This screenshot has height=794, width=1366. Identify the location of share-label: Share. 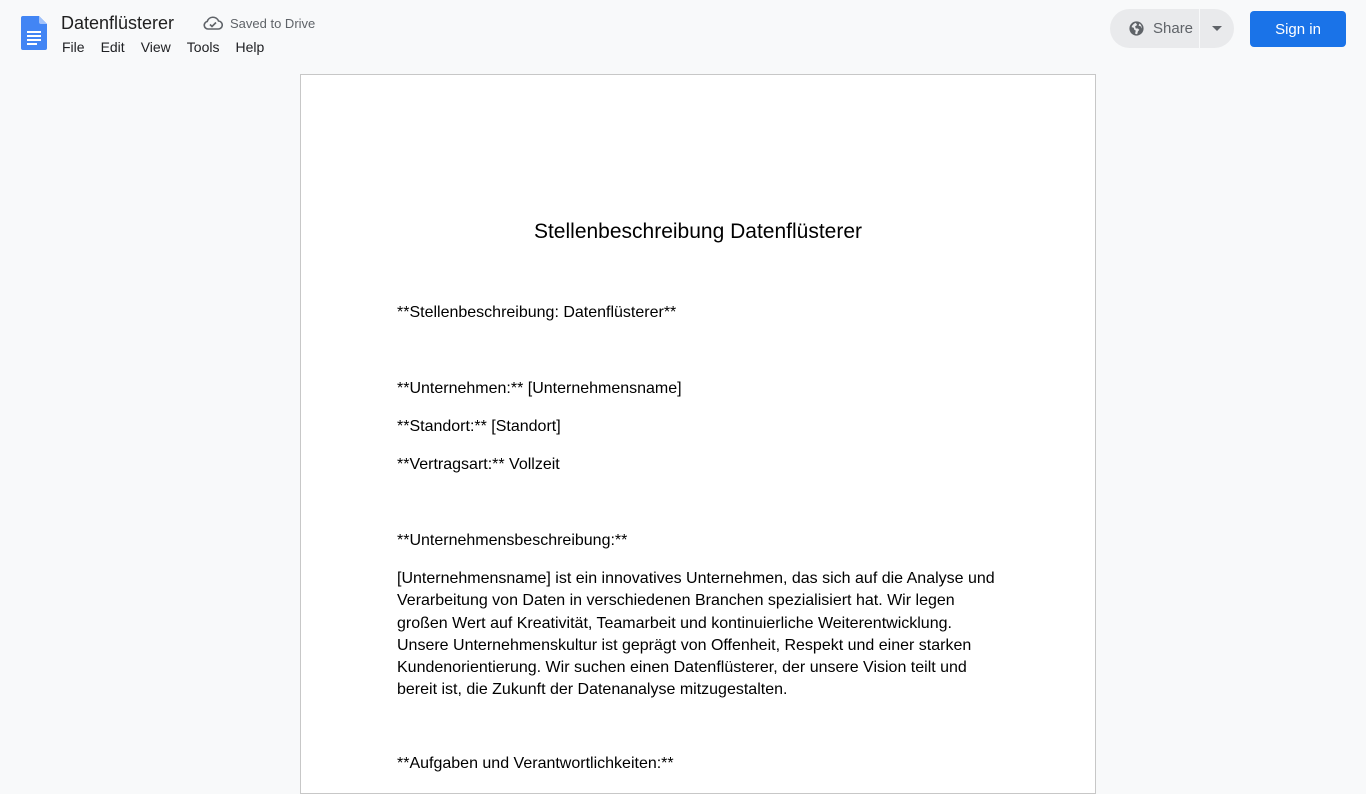
(1173, 28).